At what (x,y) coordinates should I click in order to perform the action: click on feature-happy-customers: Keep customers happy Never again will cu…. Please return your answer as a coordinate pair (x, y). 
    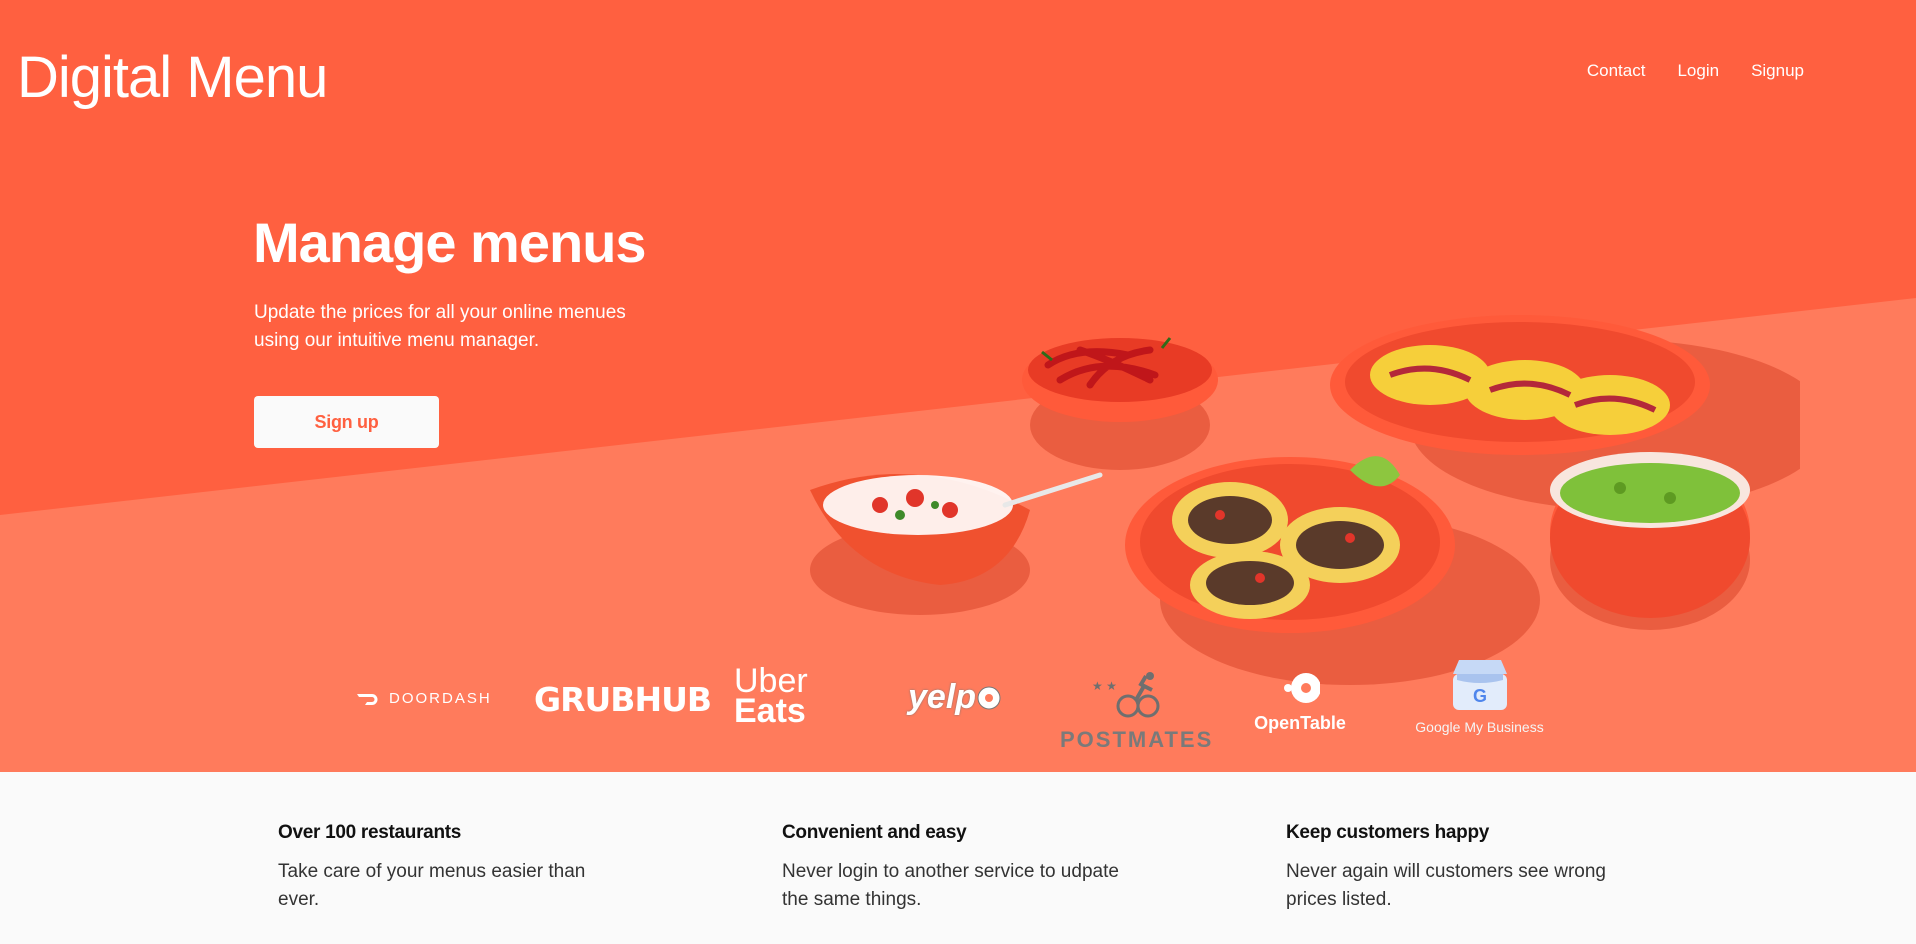
    Looking at the image, I should click on (1466, 868).